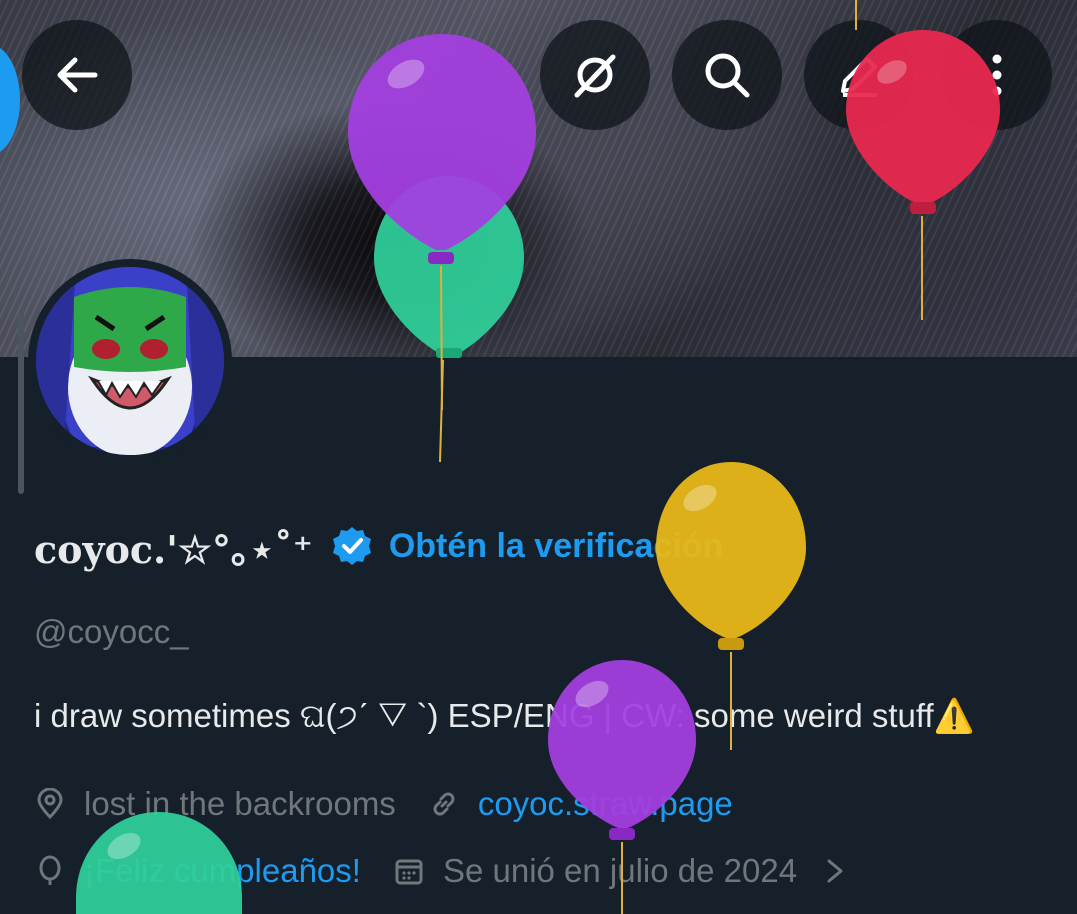 The width and height of the screenshot is (1077, 914). What do you see at coordinates (173, 549) in the screenshot?
I see `display-name: coyoc.'☆°｡⋆˚⁺` at bounding box center [173, 549].